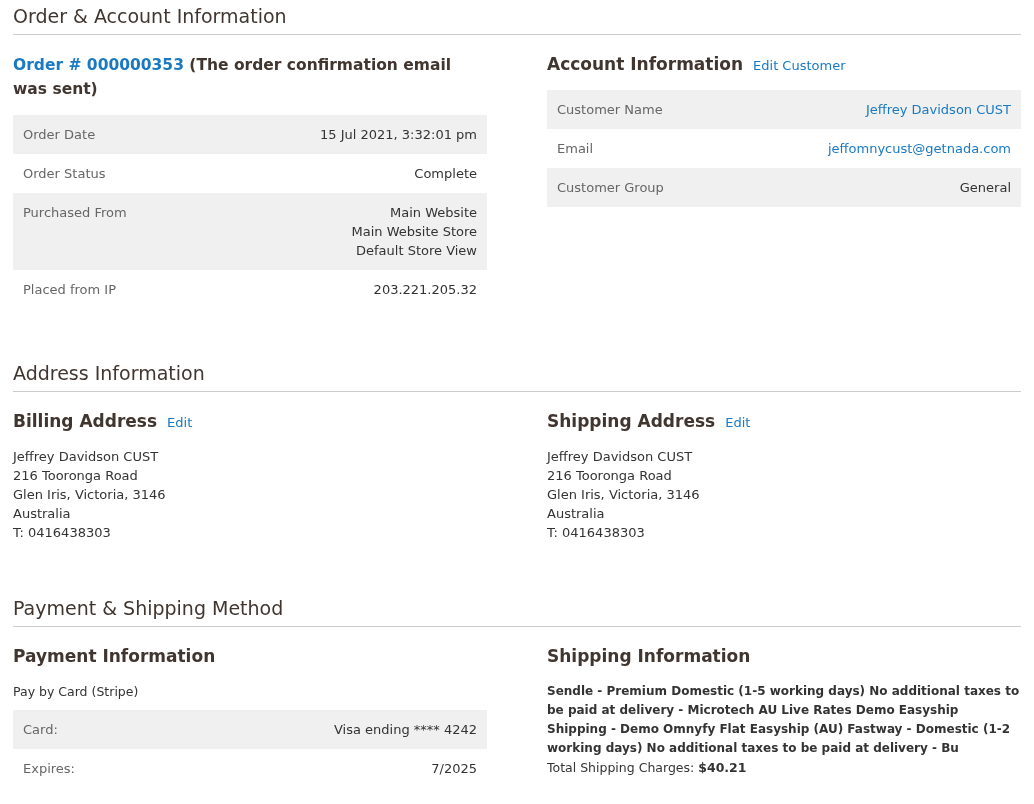  Describe the element at coordinates (631, 421) in the screenshot. I see `subsection-title: Shipping Address` at that location.